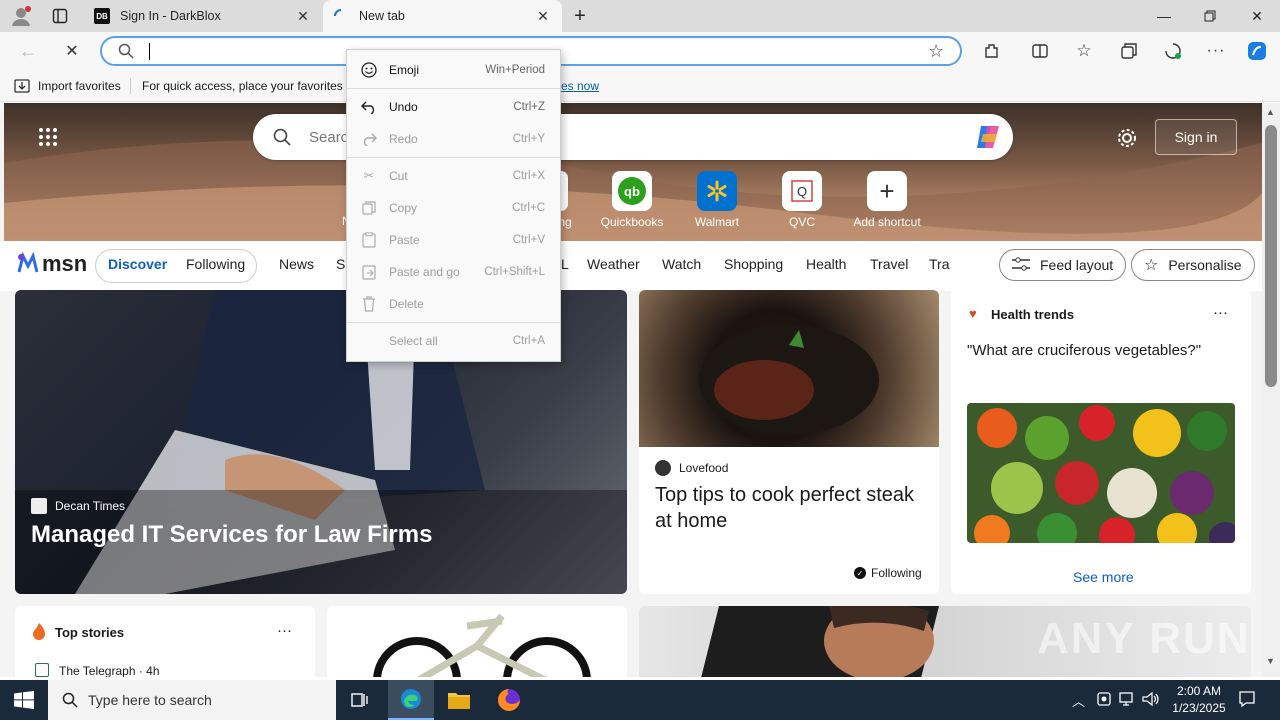  What do you see at coordinates (939, 264) in the screenshot?
I see `nav-traffic: Tra` at bounding box center [939, 264].